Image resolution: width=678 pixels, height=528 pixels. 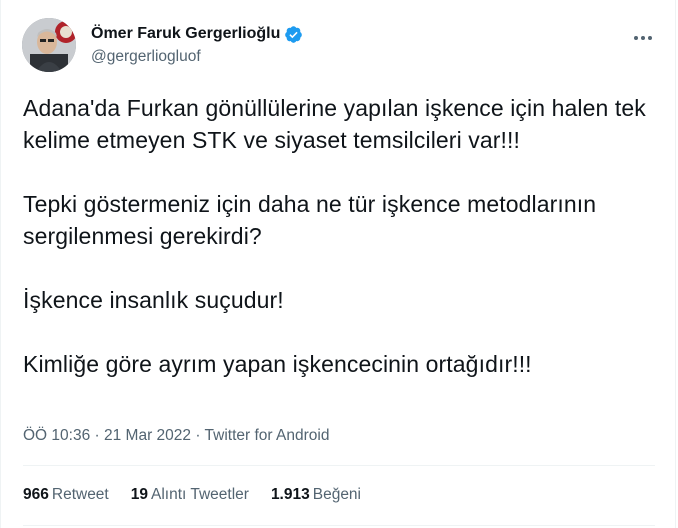 I want to click on avatar-image, so click(x=49, y=45).